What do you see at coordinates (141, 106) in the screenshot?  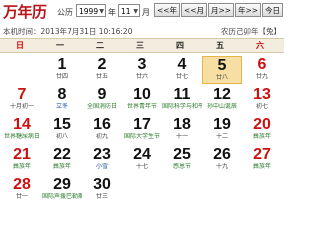 I see `lunar-label: 世界青年节` at bounding box center [141, 106].